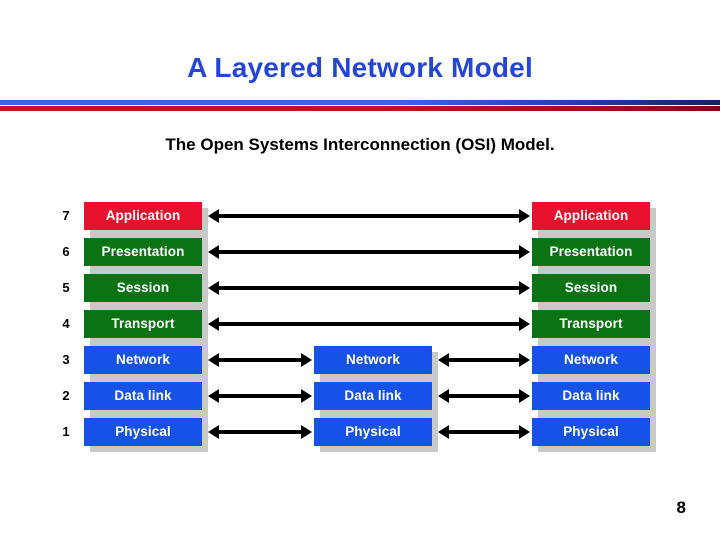 The image size is (720, 540). I want to click on end-to-end-arrow-session, so click(369, 288).